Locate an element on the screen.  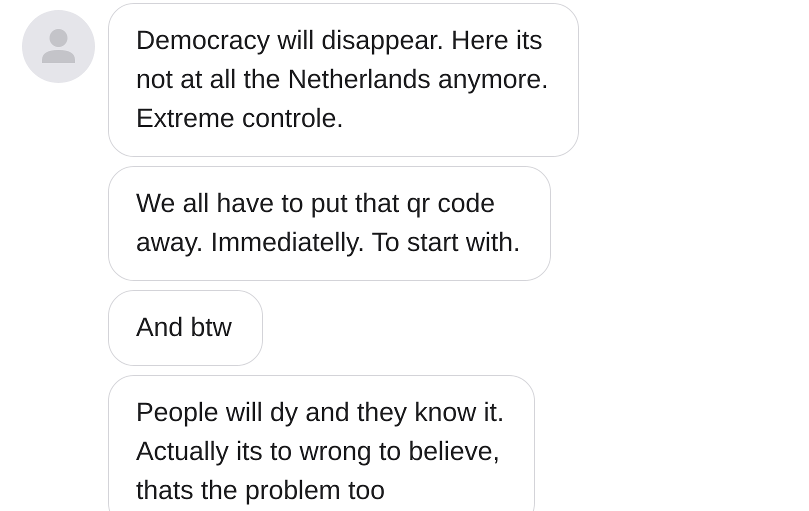
message-bubble: People will dy and they know it. Actually its to wrong to believe, thats the problem too is located at coordinates (322, 443).